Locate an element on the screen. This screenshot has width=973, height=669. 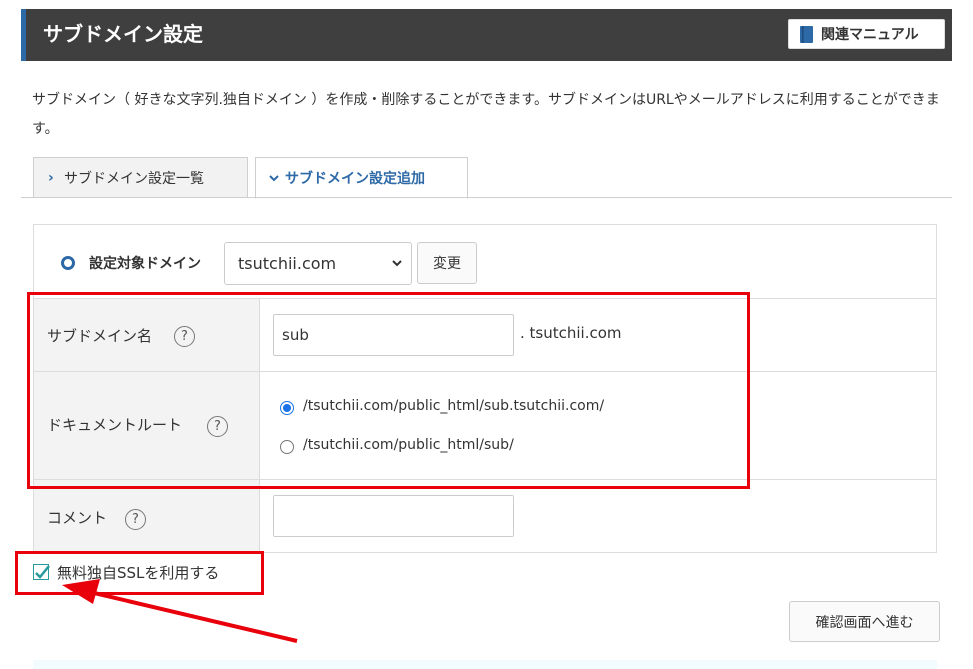
related-manual-label: 関連マニュアル is located at coordinates (870, 35).